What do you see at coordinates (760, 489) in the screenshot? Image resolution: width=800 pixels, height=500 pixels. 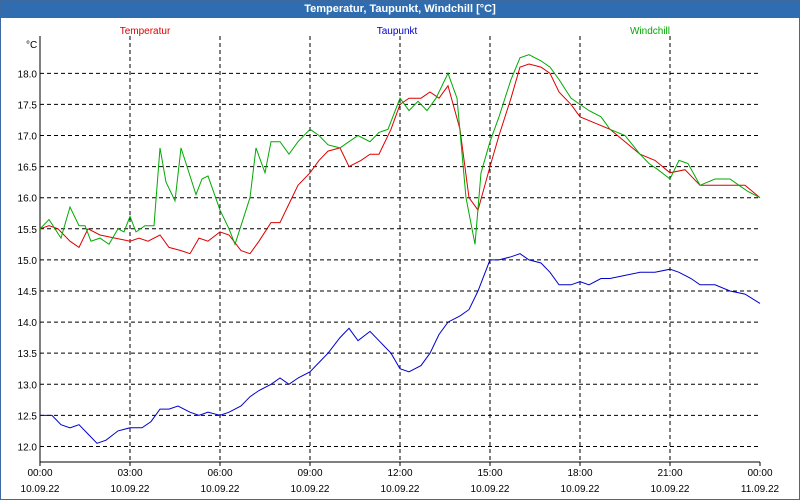 I see `x-tick-date: 11.09.22` at bounding box center [760, 489].